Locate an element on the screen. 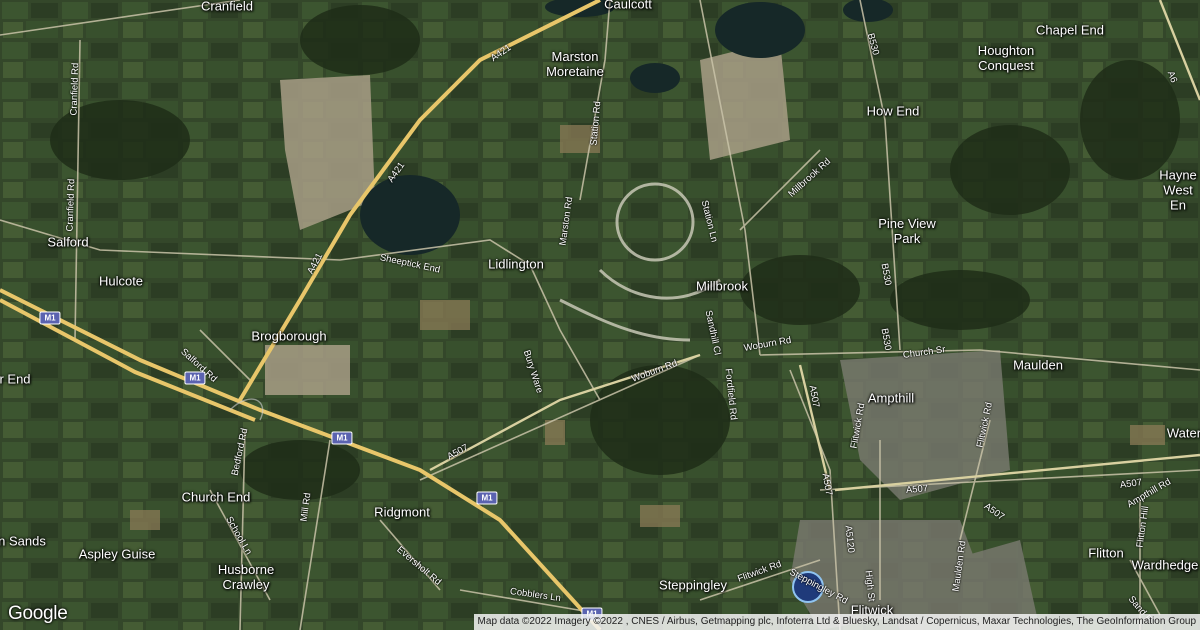 The width and height of the screenshot is (1200, 630). place-label-caulcott: Caulcott is located at coordinates (628, 6).